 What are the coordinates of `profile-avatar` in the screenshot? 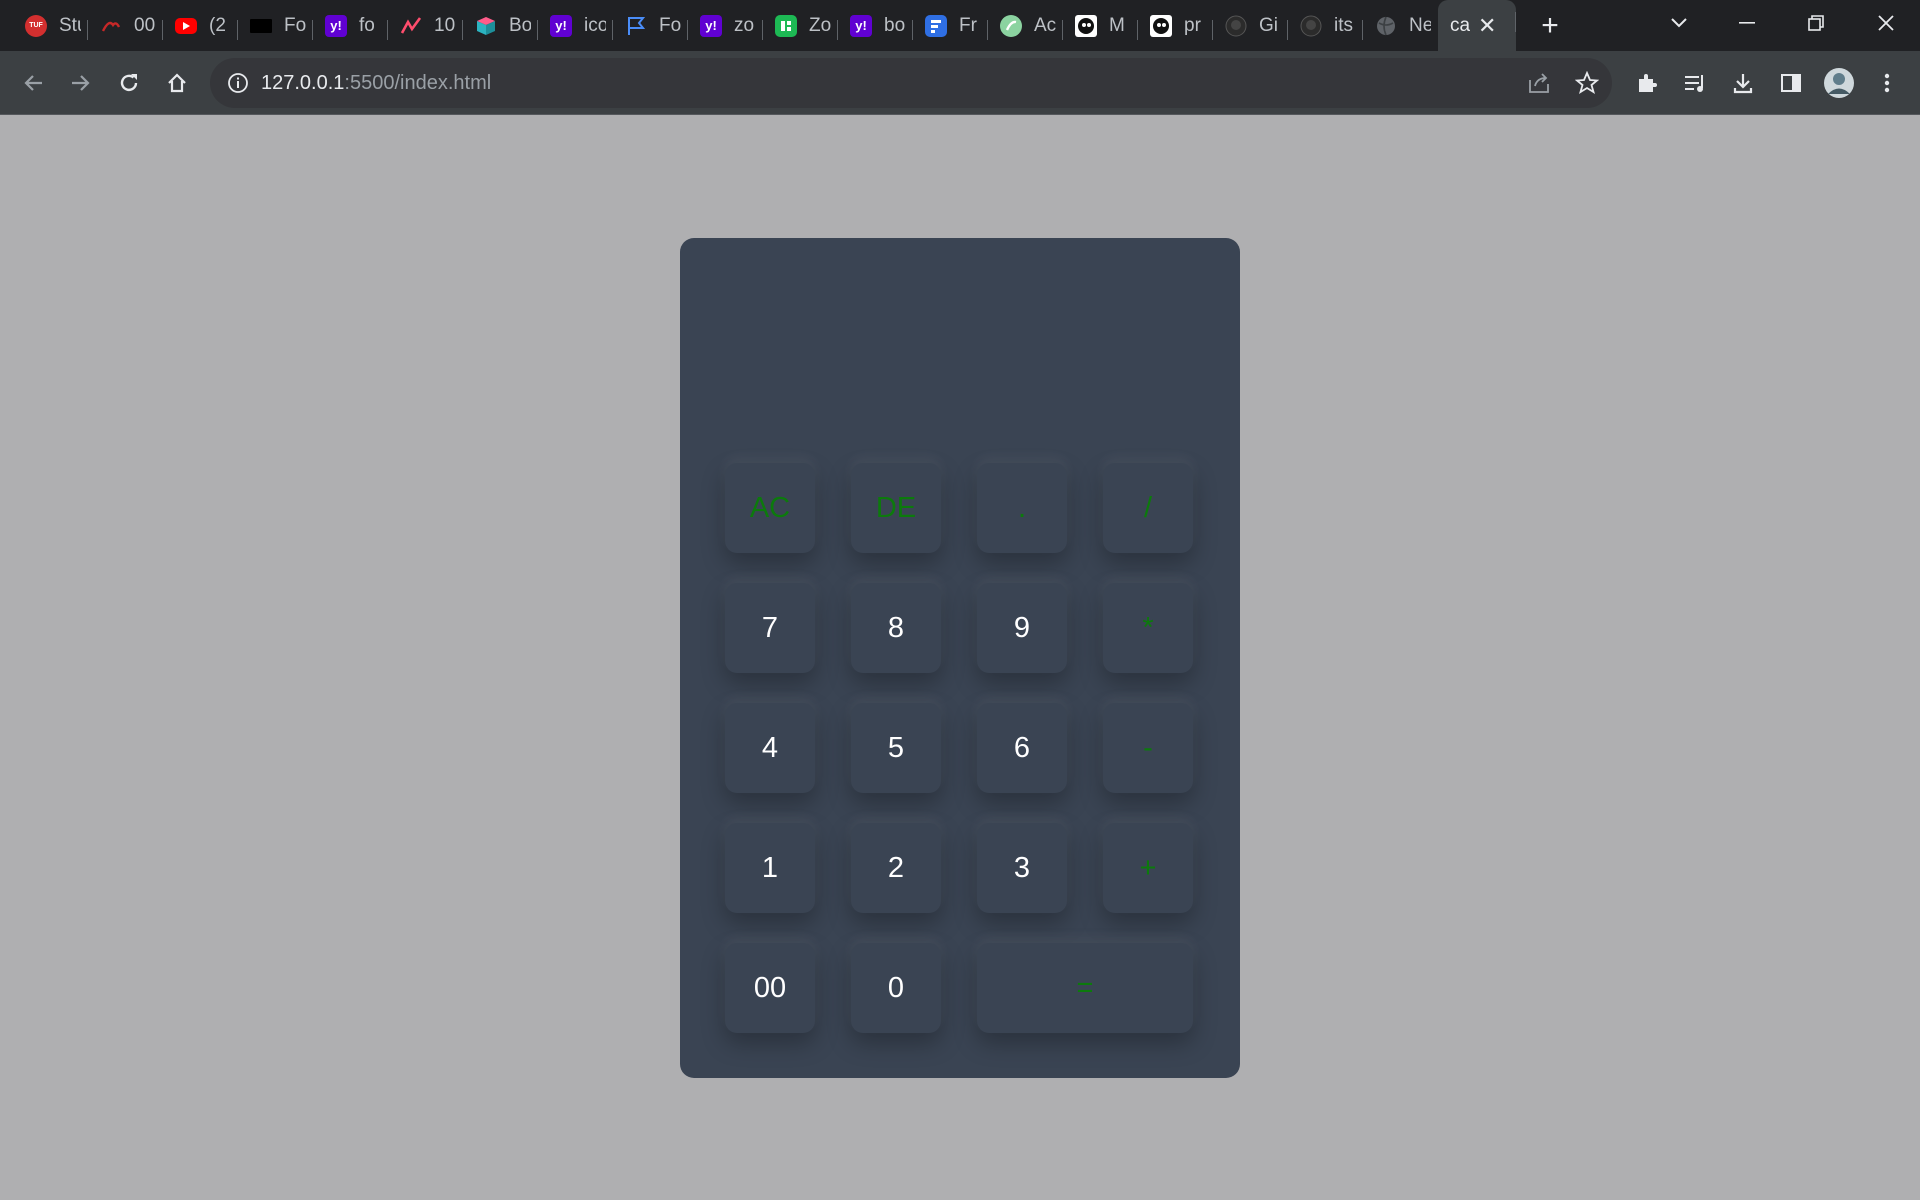 It's located at (1839, 83).